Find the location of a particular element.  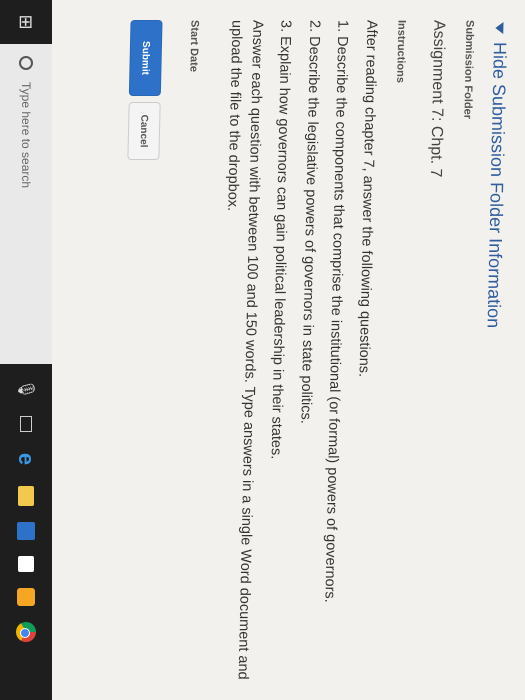

mic-icon: 🎙 is located at coordinates (26, 389).